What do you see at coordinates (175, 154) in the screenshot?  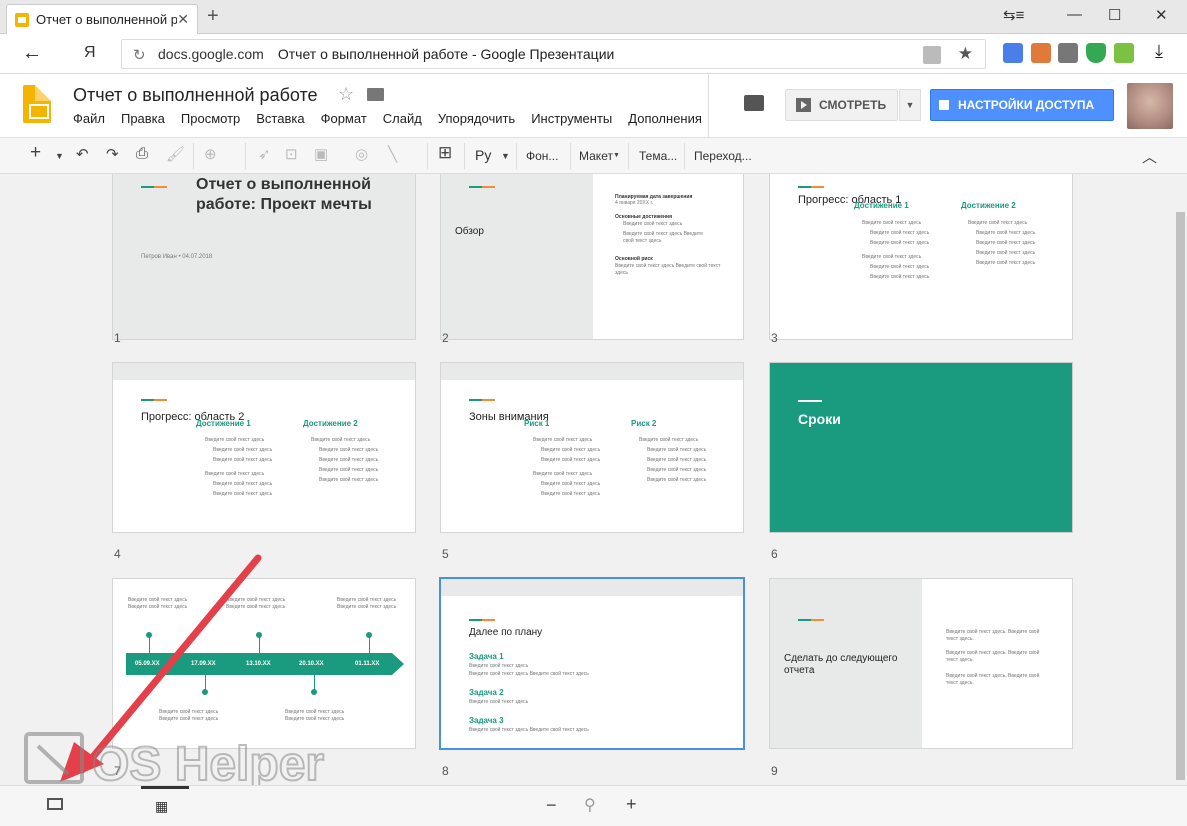 I see `paint-format-icon: 🖌` at bounding box center [175, 154].